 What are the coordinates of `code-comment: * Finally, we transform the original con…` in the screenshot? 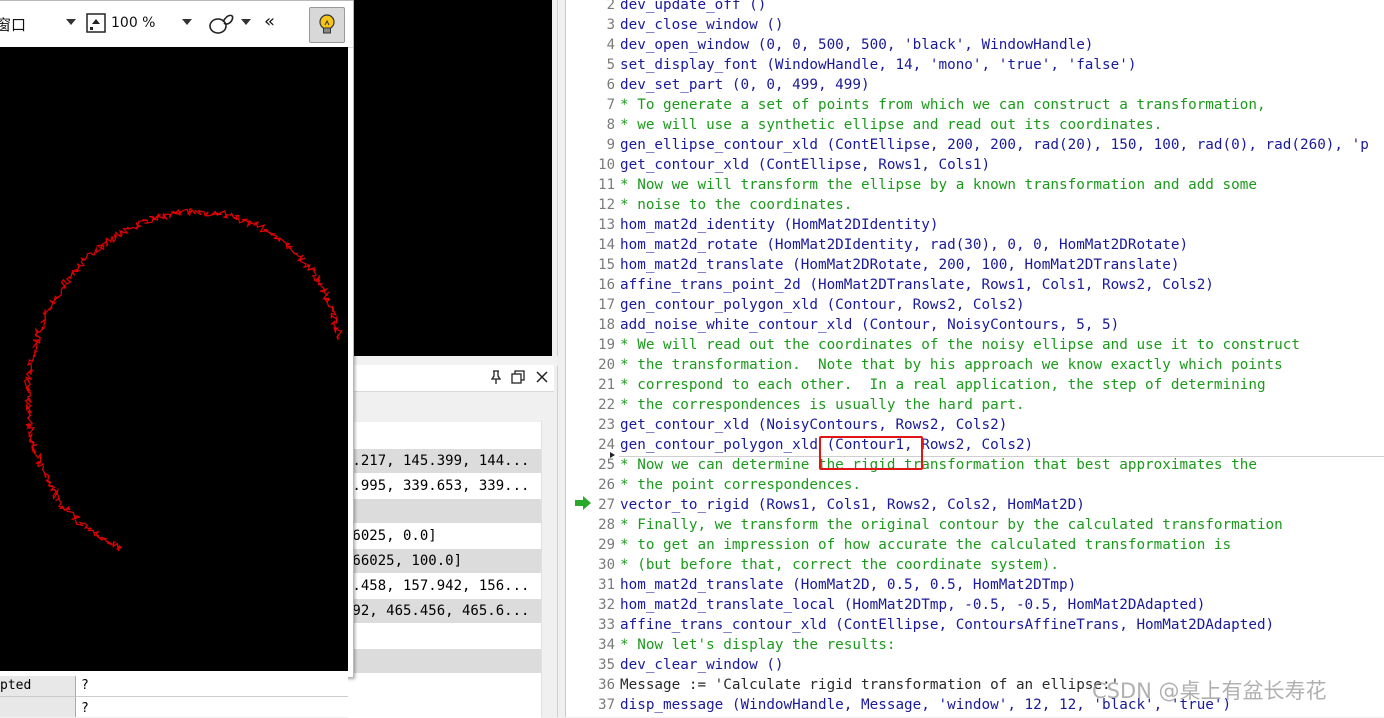 It's located at (951, 525).